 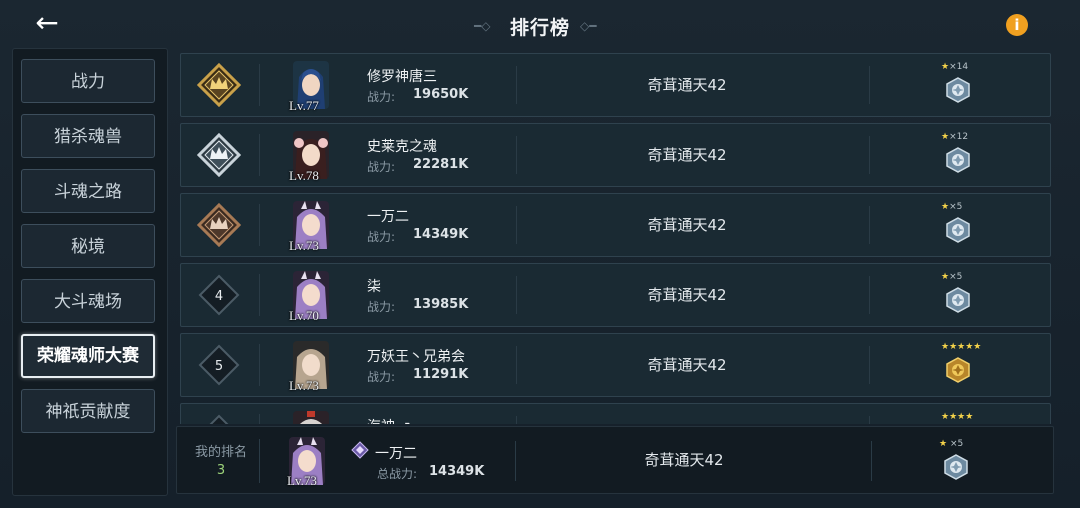 I want to click on sidebar-item-secret-realm: 秘境, so click(x=88, y=246).